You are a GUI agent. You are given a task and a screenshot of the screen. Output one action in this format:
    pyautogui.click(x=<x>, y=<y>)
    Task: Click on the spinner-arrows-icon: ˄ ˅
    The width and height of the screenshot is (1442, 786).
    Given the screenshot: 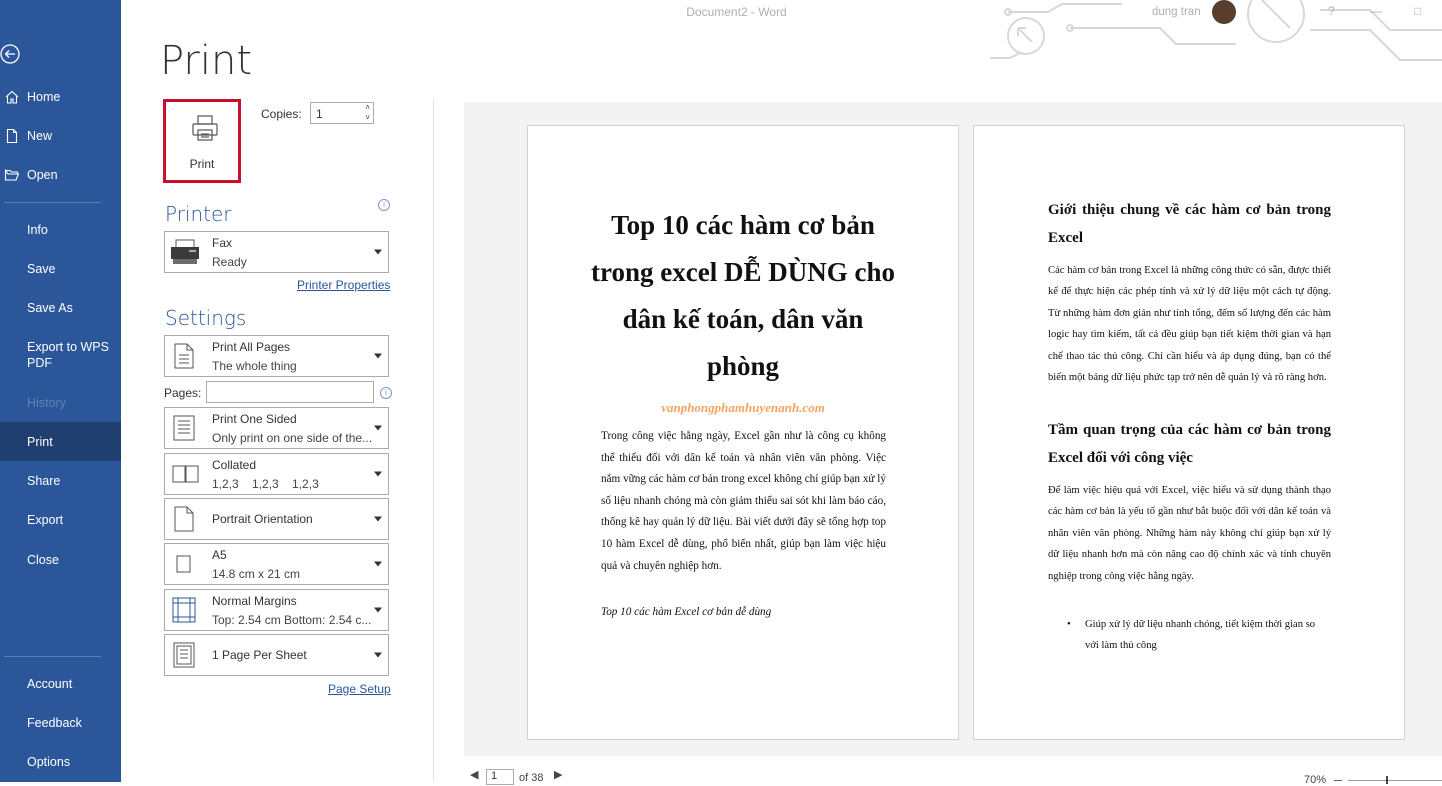 What is the action you would take?
    pyautogui.click(x=367, y=113)
    